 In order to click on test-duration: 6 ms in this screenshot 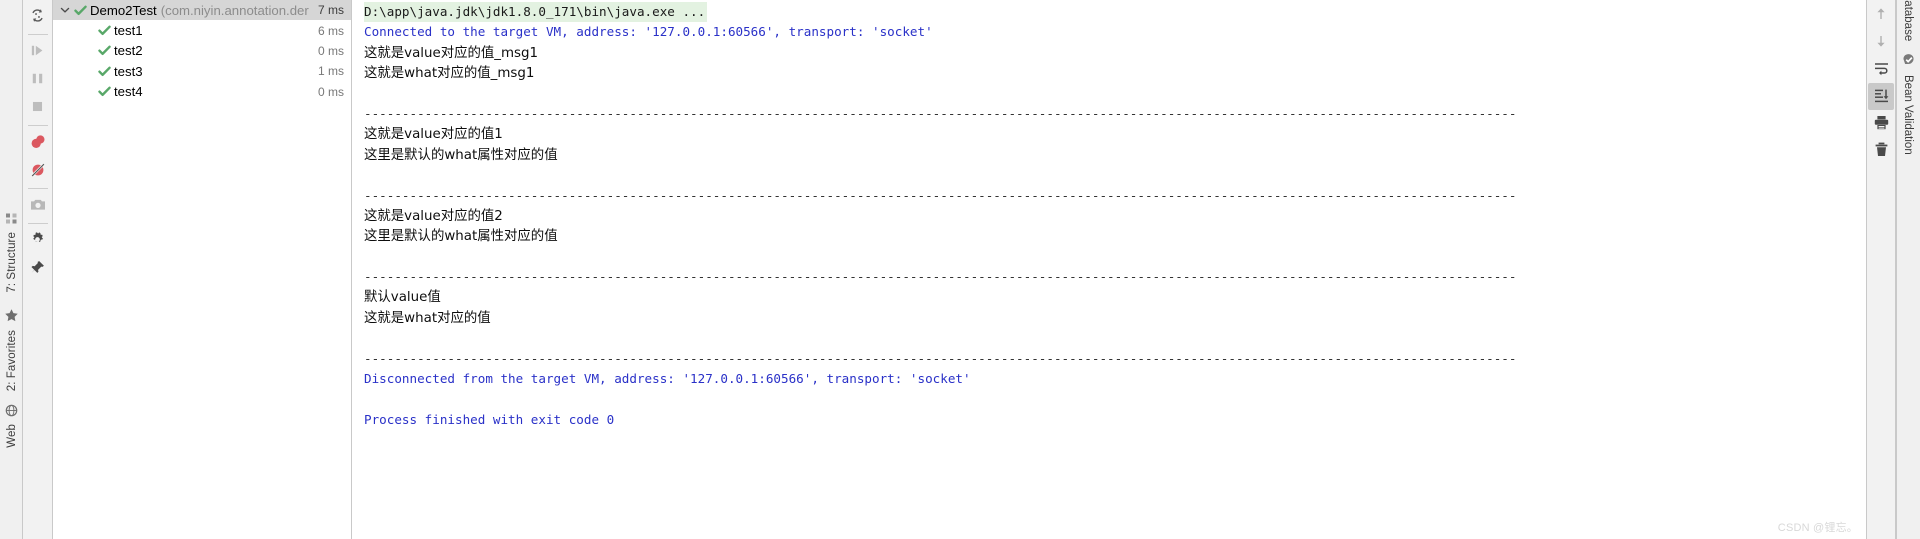, I will do `click(330, 30)`.